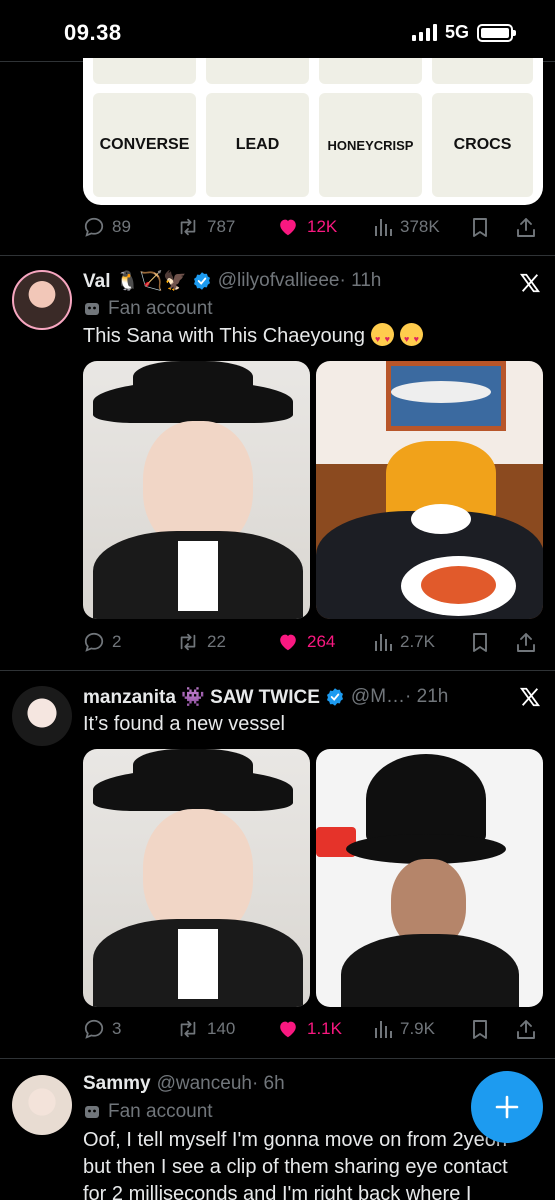  What do you see at coordinates (456, 32) in the screenshot?
I see `network-type: 5G` at bounding box center [456, 32].